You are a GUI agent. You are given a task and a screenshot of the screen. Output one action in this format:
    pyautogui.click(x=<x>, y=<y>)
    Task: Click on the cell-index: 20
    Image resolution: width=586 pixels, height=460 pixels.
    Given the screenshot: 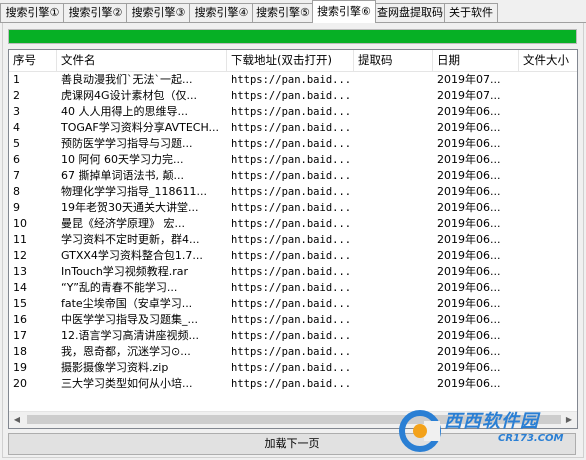 What is the action you would take?
    pyautogui.click(x=20, y=383)
    